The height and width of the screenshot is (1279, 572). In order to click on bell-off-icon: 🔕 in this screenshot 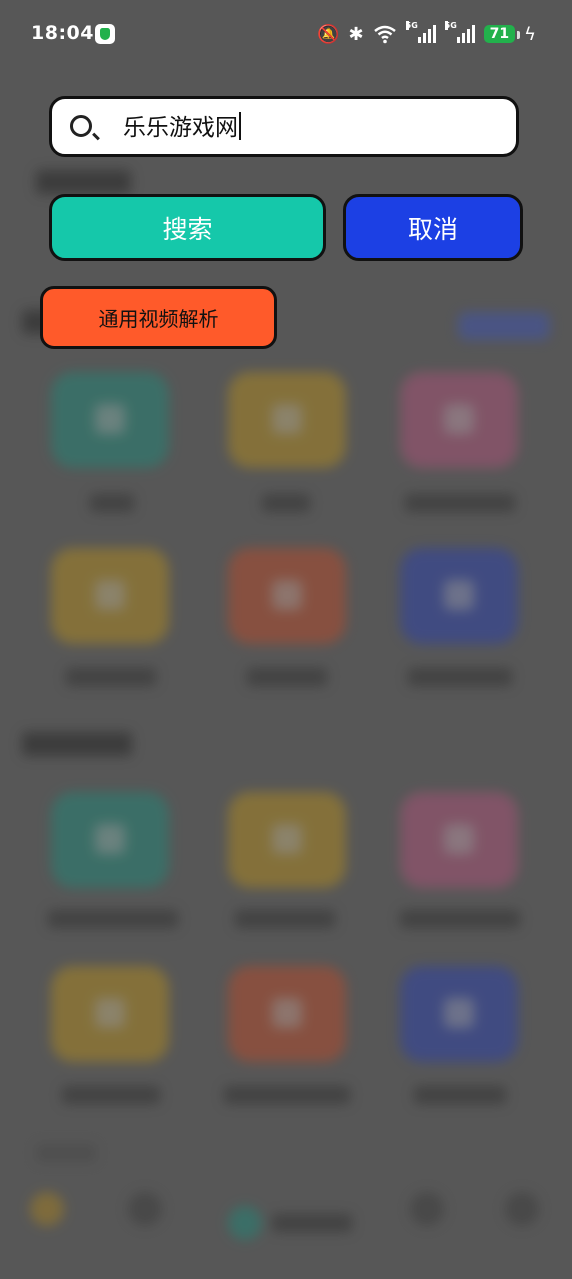, I will do `click(328, 34)`.